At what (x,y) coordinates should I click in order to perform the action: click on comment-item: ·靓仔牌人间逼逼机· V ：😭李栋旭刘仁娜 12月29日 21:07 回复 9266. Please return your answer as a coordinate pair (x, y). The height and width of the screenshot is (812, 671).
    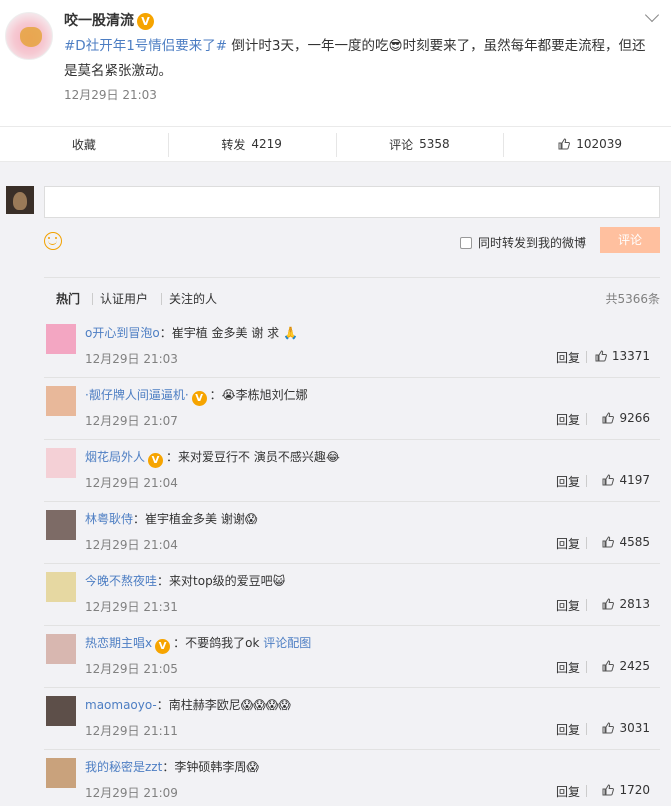
    Looking at the image, I should click on (352, 409).